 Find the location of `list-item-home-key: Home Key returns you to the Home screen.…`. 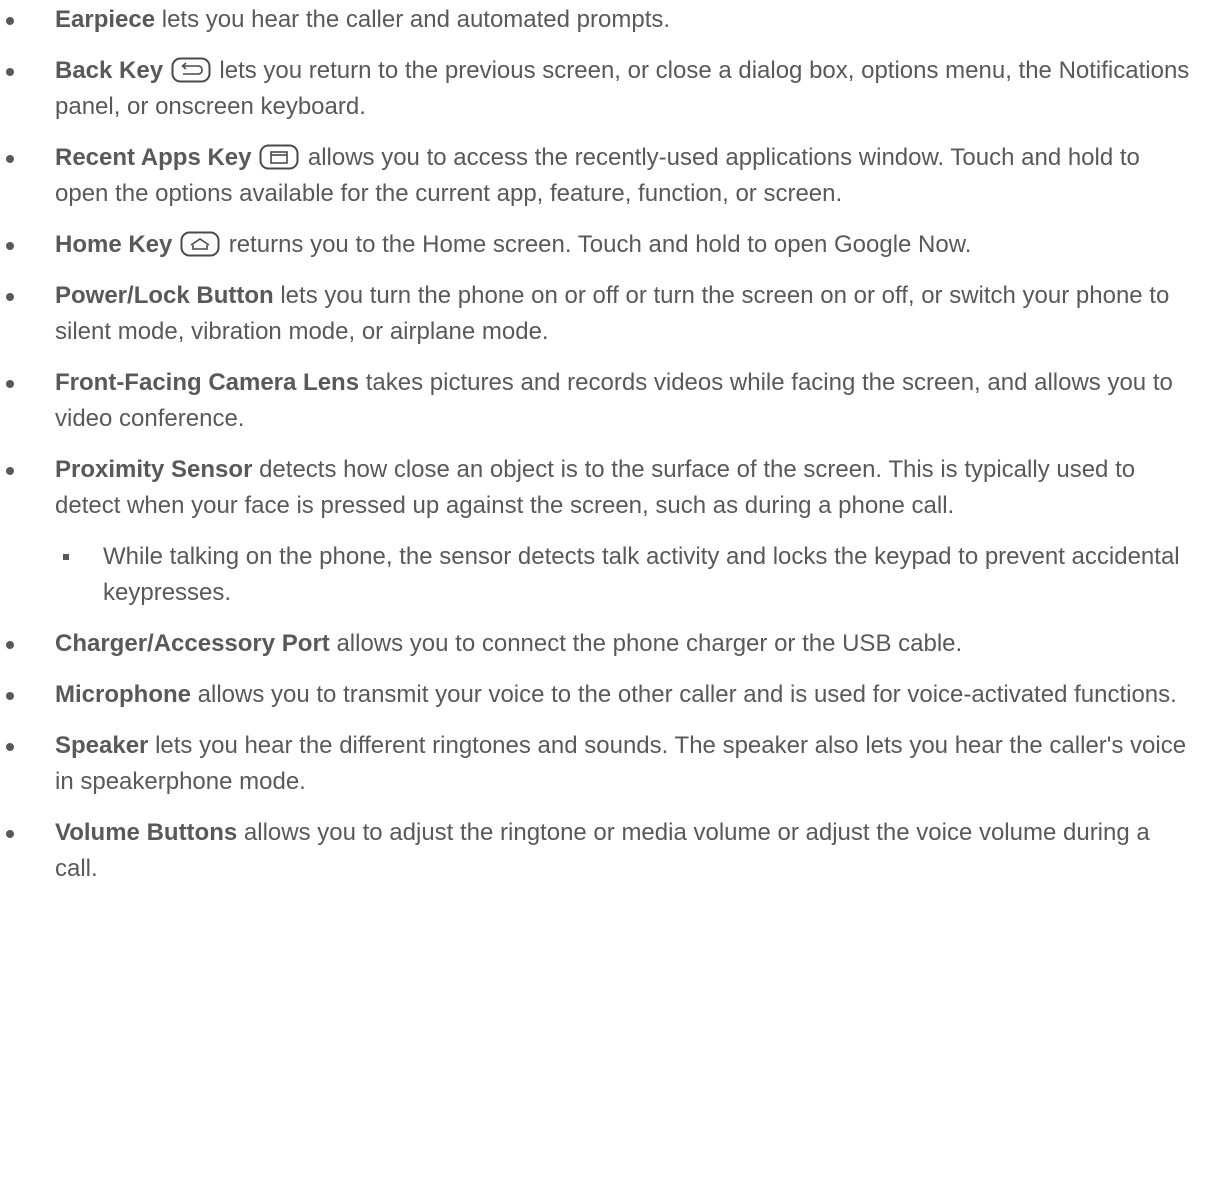

list-item-home-key: Home Key returns you to the Home screen.… is located at coordinates (603, 245).